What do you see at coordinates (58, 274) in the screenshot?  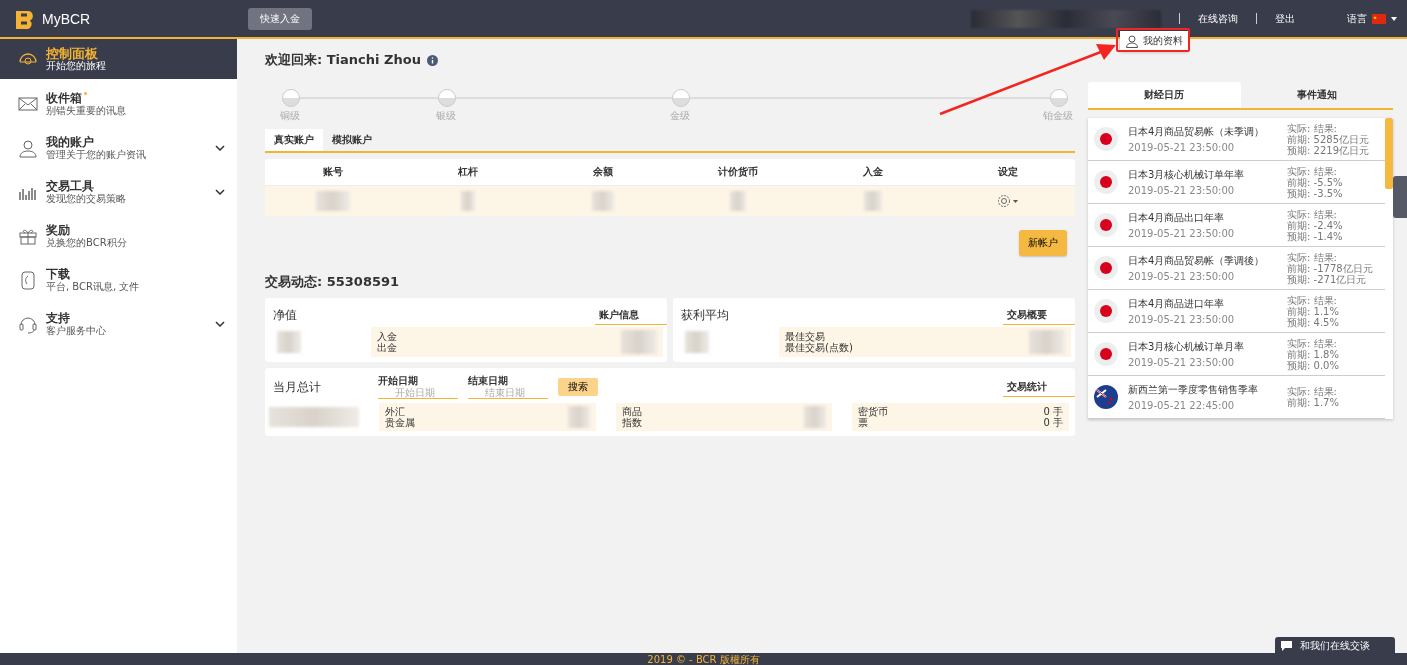 I see `item-title: 下载` at bounding box center [58, 274].